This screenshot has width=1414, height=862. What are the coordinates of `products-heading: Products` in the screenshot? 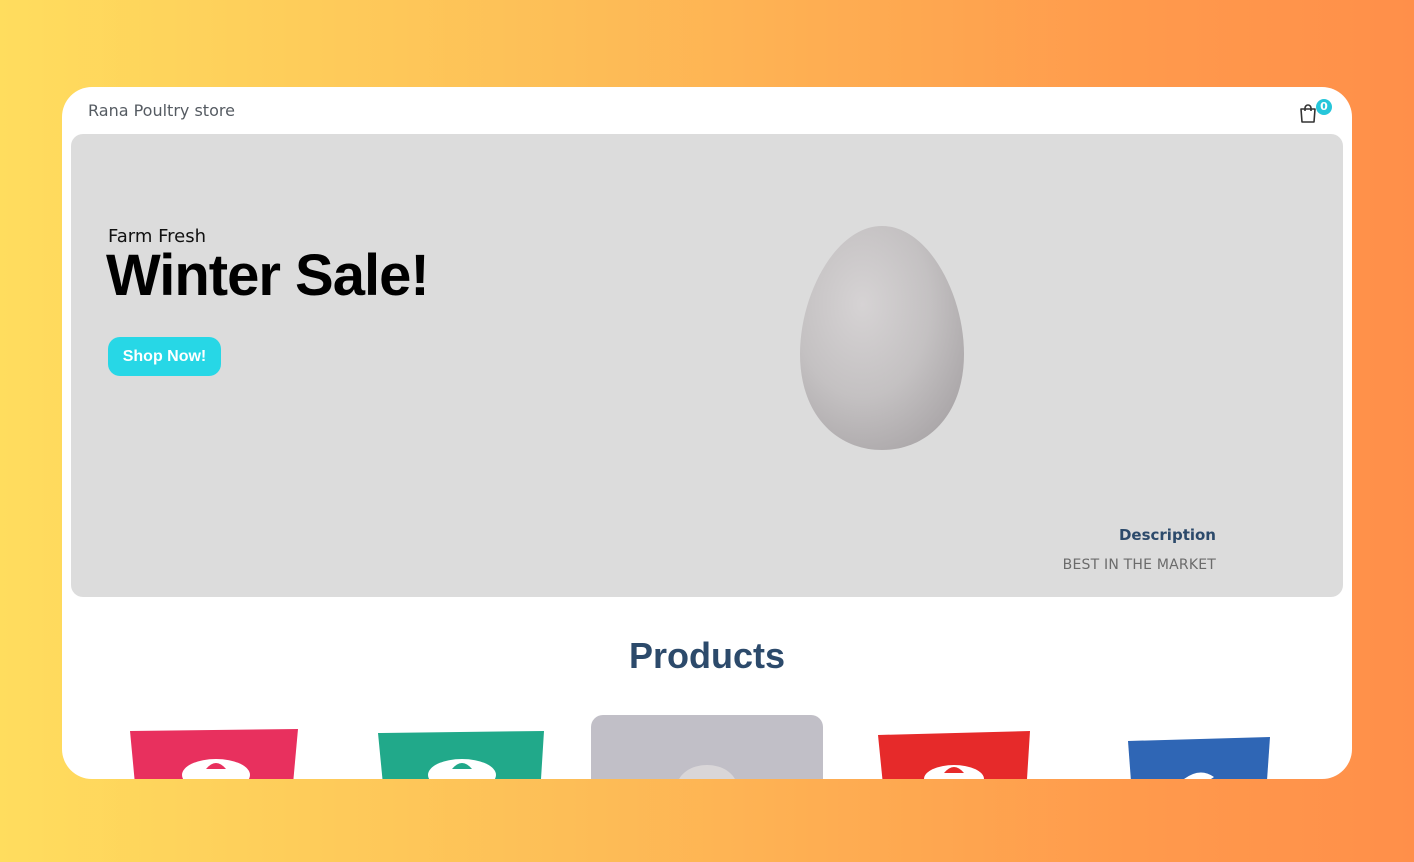 It's located at (707, 655).